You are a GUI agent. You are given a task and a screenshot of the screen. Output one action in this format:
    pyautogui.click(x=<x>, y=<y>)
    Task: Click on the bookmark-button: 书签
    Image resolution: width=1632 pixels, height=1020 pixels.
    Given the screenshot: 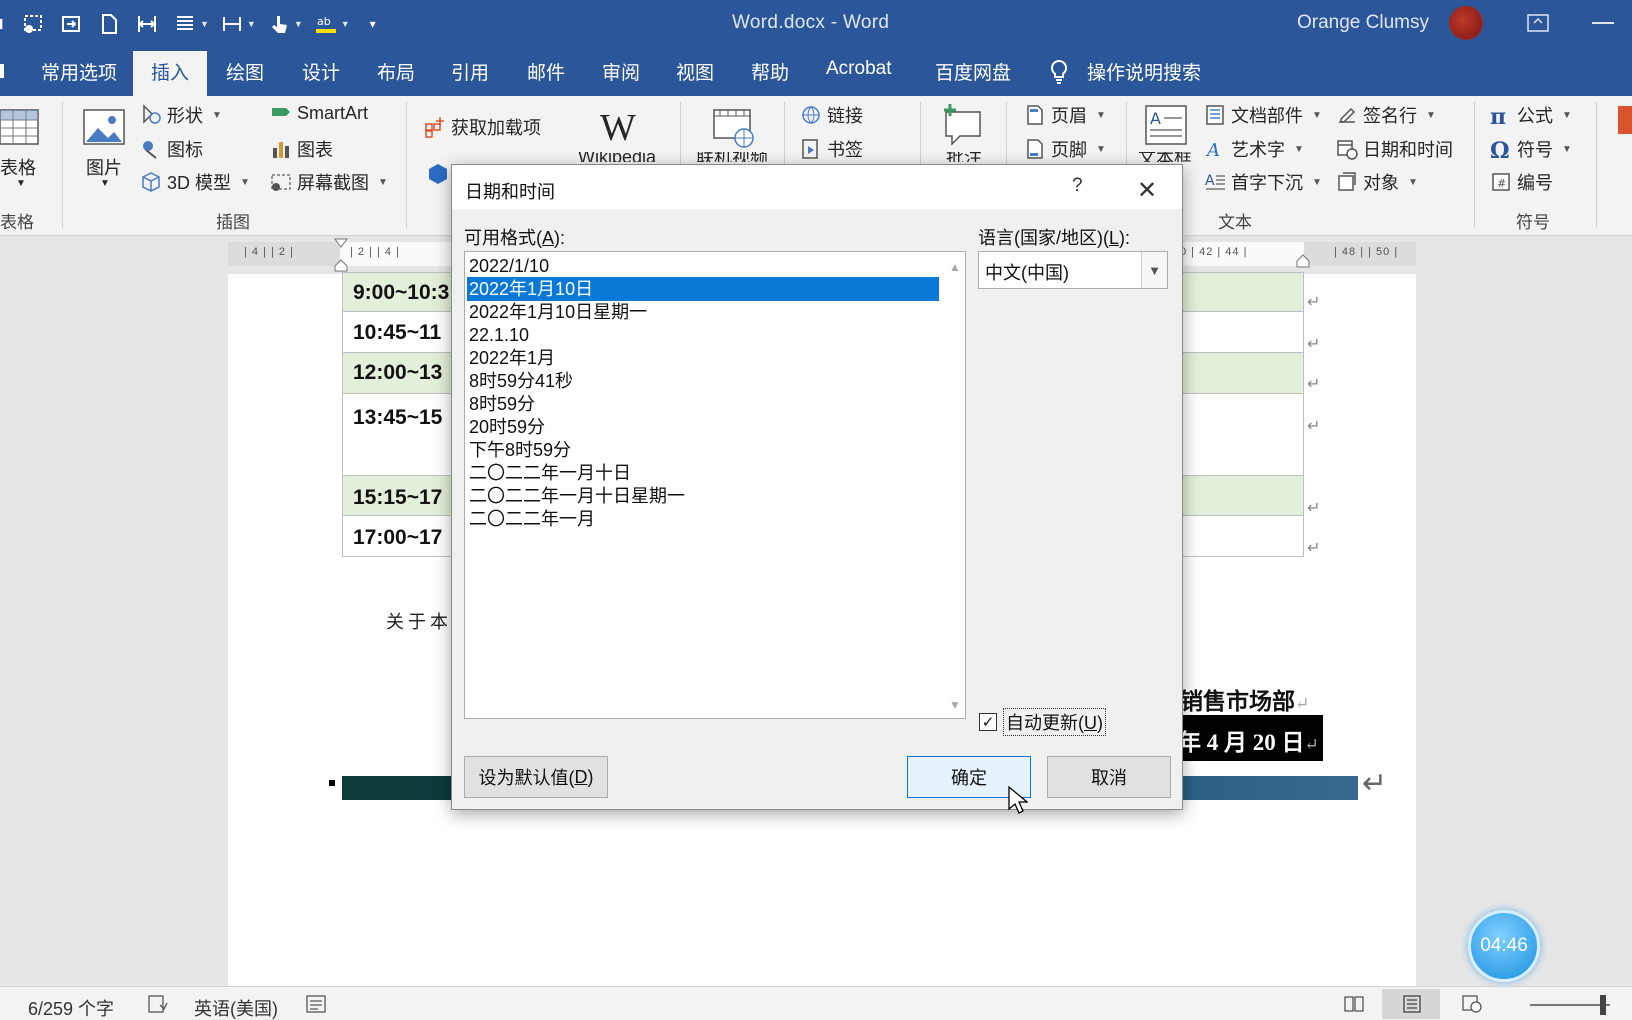 What is the action you would take?
    pyautogui.click(x=831, y=149)
    